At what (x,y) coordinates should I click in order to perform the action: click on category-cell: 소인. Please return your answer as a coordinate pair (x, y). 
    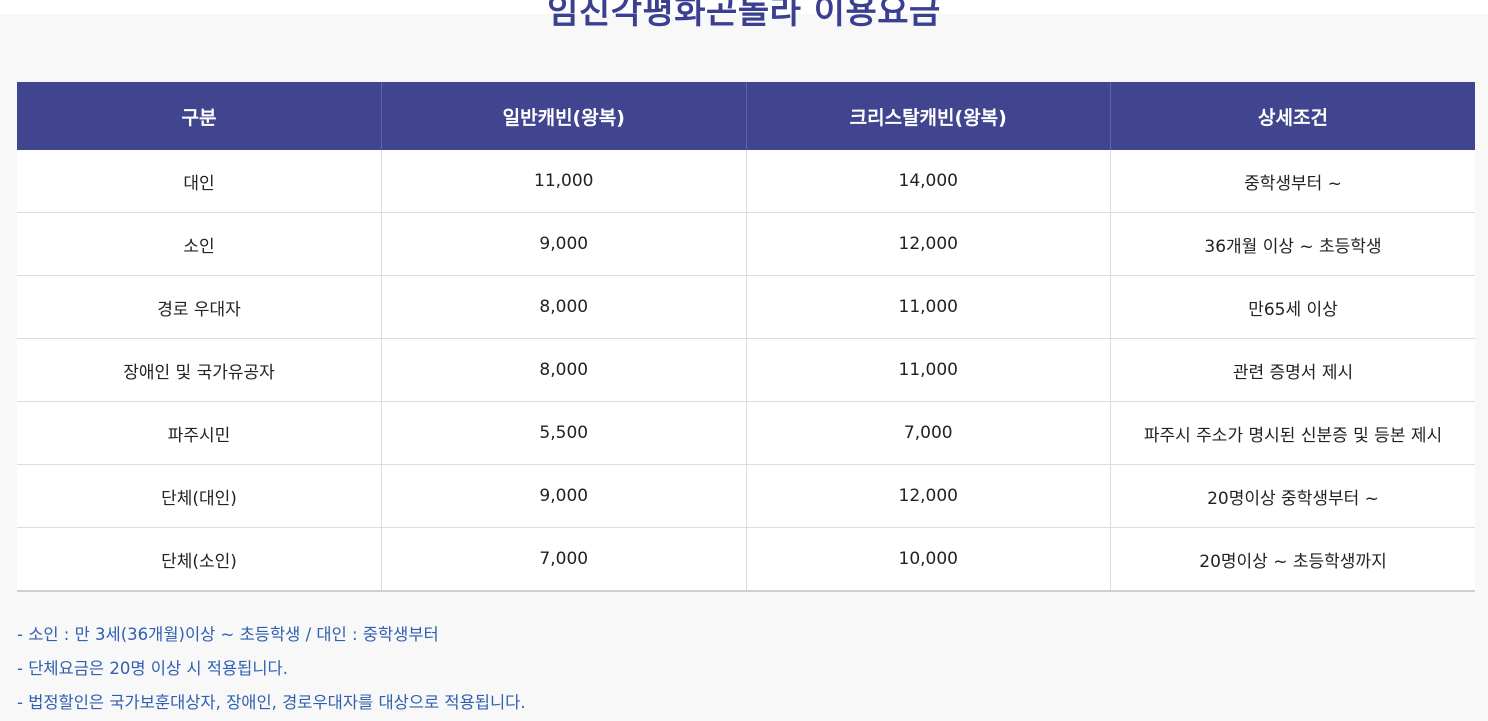
    Looking at the image, I should click on (199, 244).